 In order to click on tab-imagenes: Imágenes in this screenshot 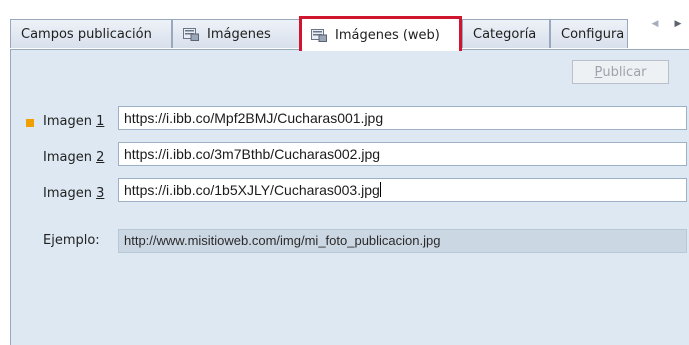, I will do `click(236, 33)`.